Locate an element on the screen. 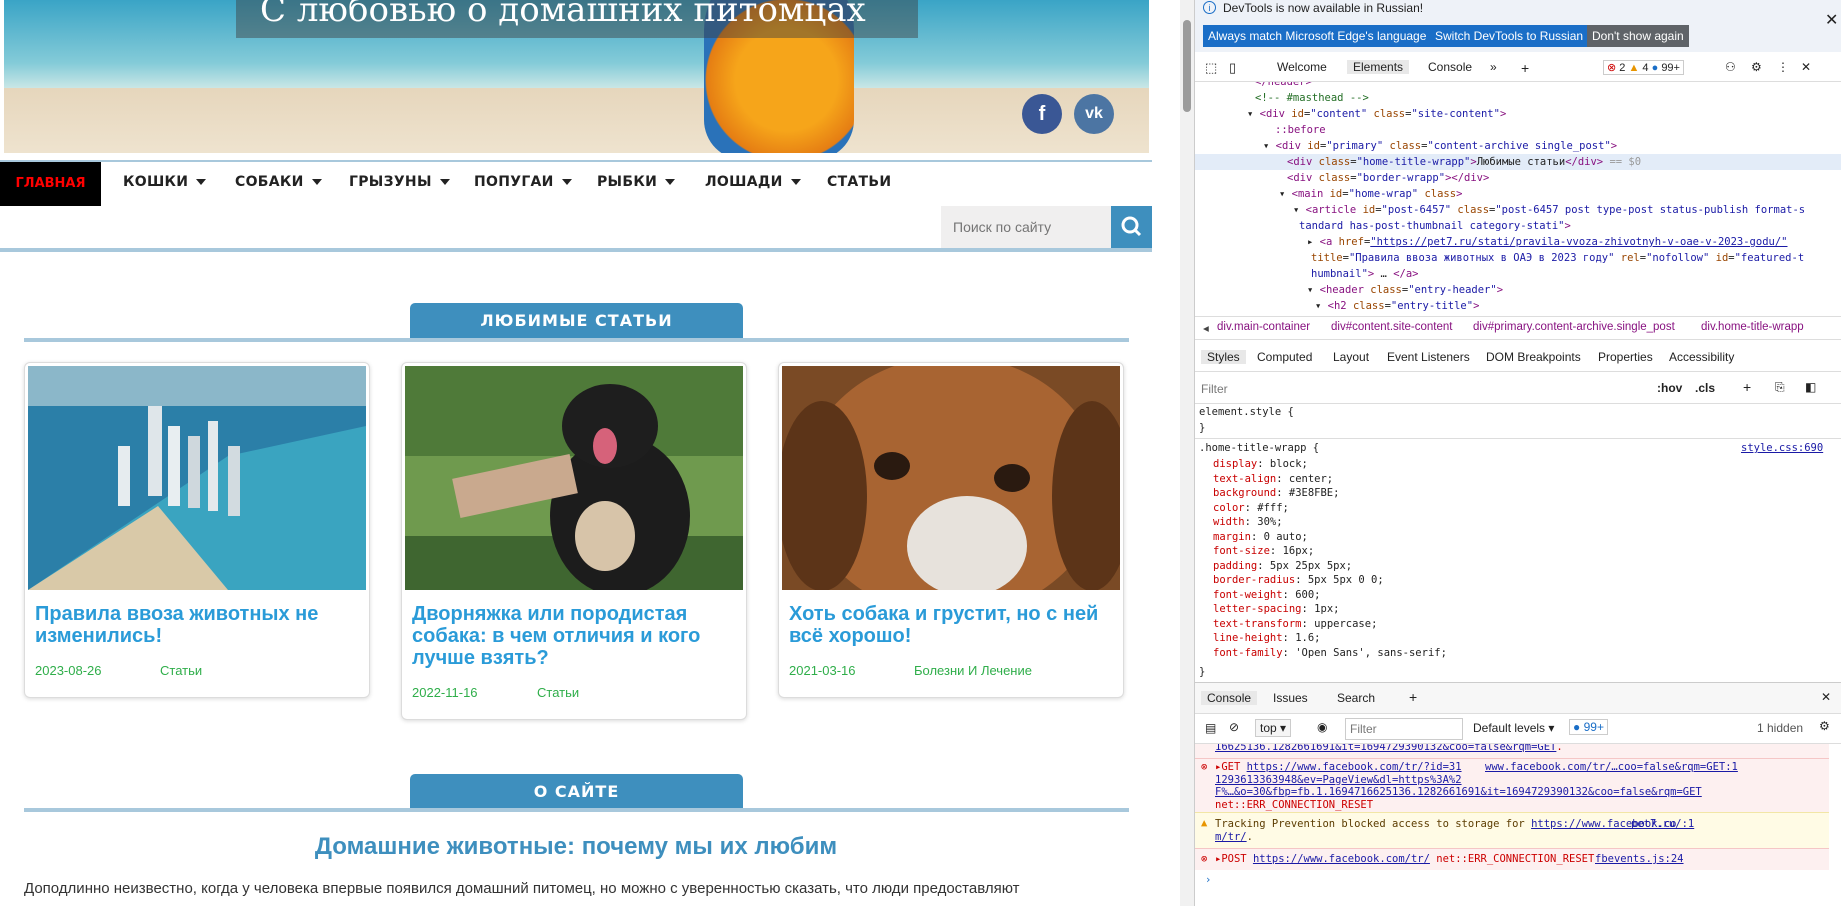  page-scrollbar is located at coordinates (1187, 453).